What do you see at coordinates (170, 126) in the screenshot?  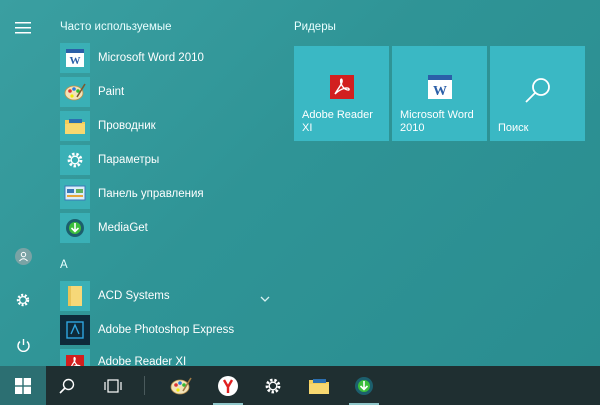 I see `app-item-explorer: Проводник` at bounding box center [170, 126].